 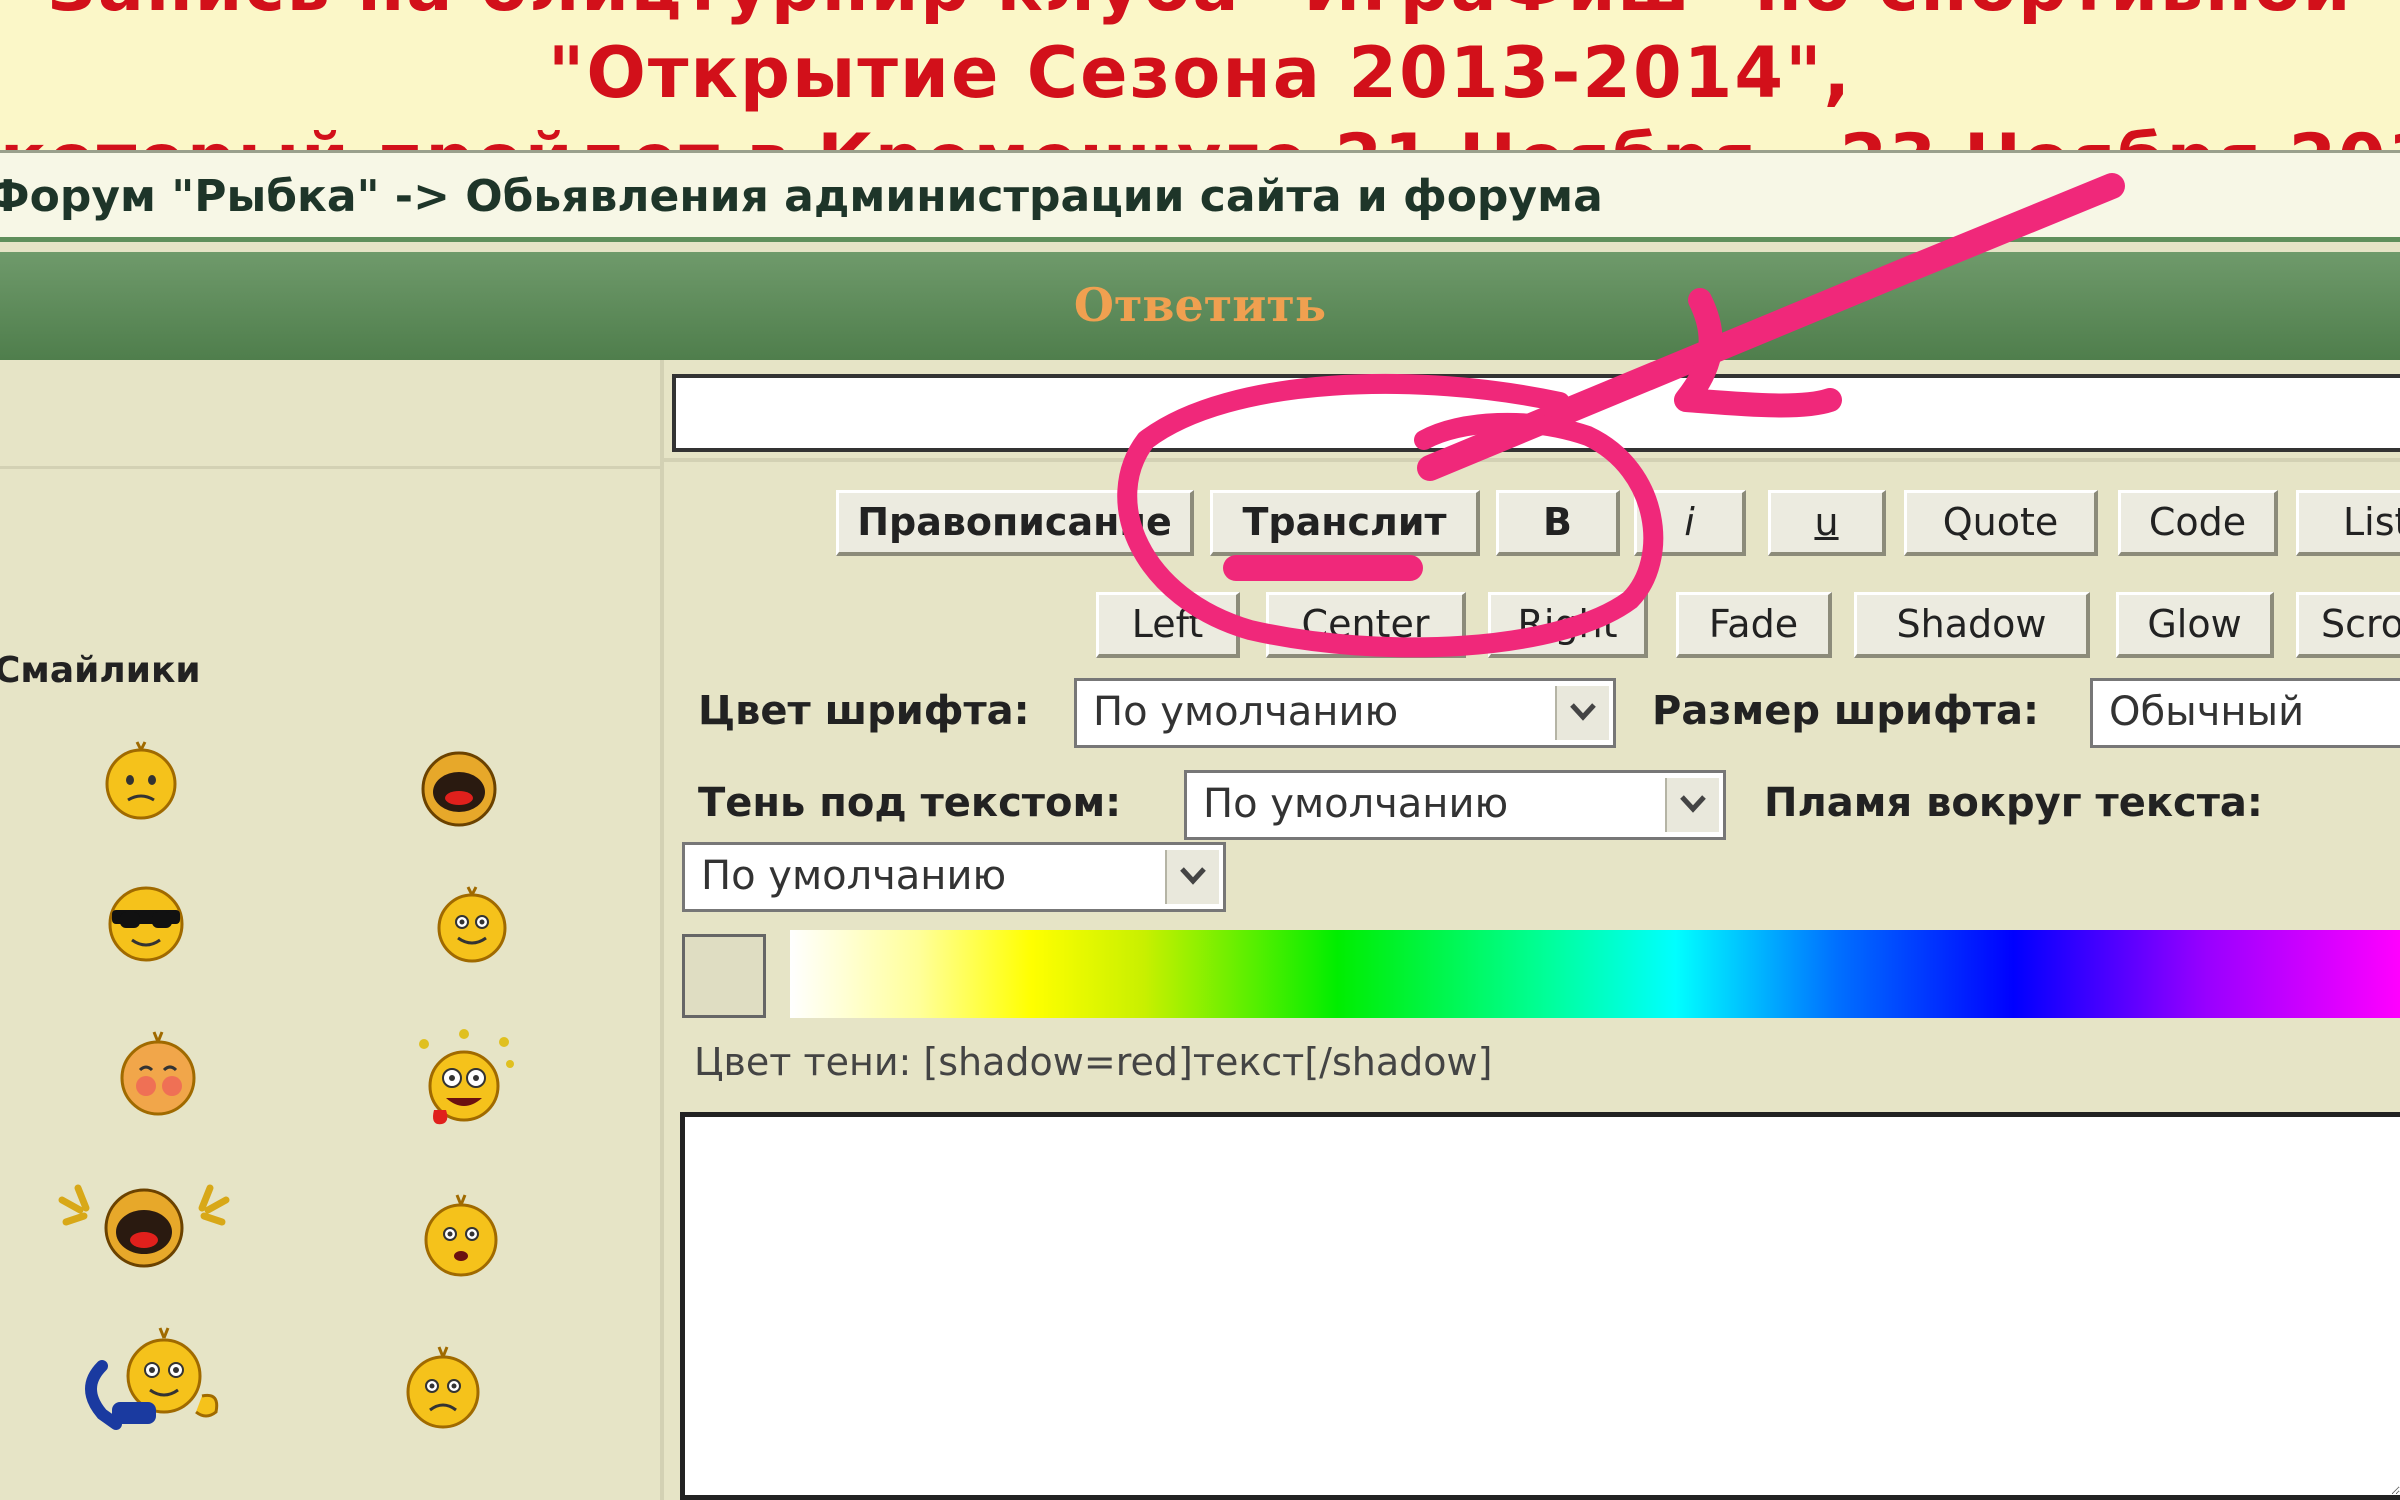 What do you see at coordinates (158, 1073) in the screenshot?
I see `blush-smiley-icon` at bounding box center [158, 1073].